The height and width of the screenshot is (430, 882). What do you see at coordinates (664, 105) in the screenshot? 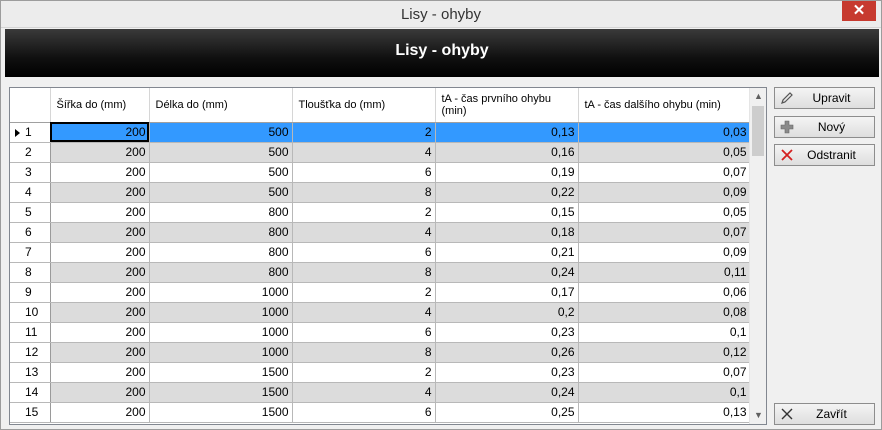
I see `column-header-next-bend-time: tA - čas dalšího ohybu (min)` at bounding box center [664, 105].